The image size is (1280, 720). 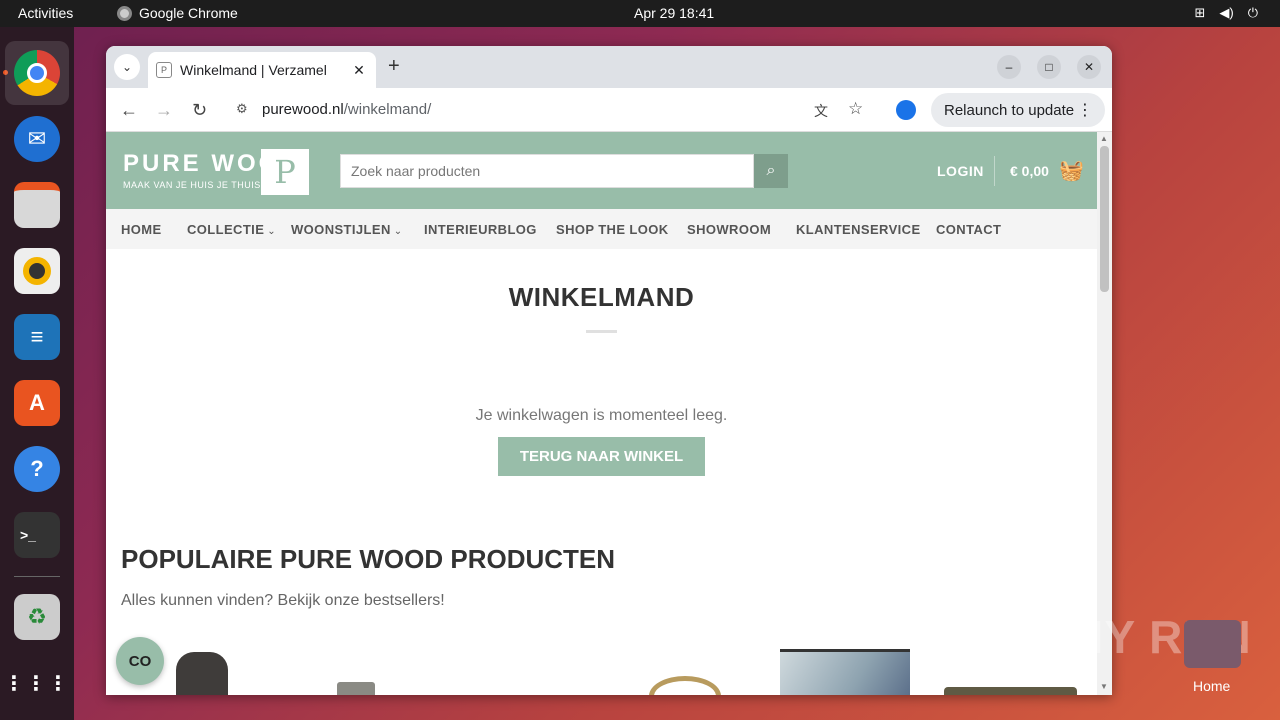 I want to click on cart-total: € 0,00, so click(x=1029, y=171).